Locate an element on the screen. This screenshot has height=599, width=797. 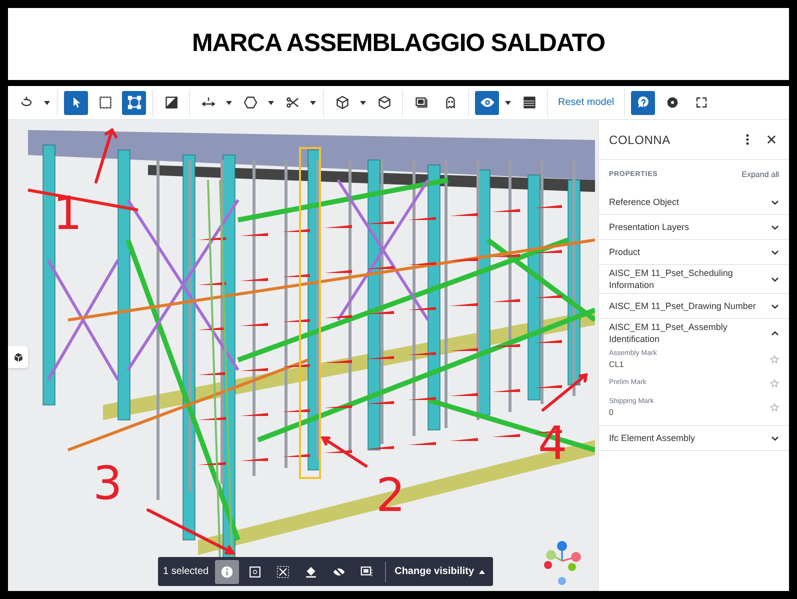
fit-frame-icon is located at coordinates (134, 102).